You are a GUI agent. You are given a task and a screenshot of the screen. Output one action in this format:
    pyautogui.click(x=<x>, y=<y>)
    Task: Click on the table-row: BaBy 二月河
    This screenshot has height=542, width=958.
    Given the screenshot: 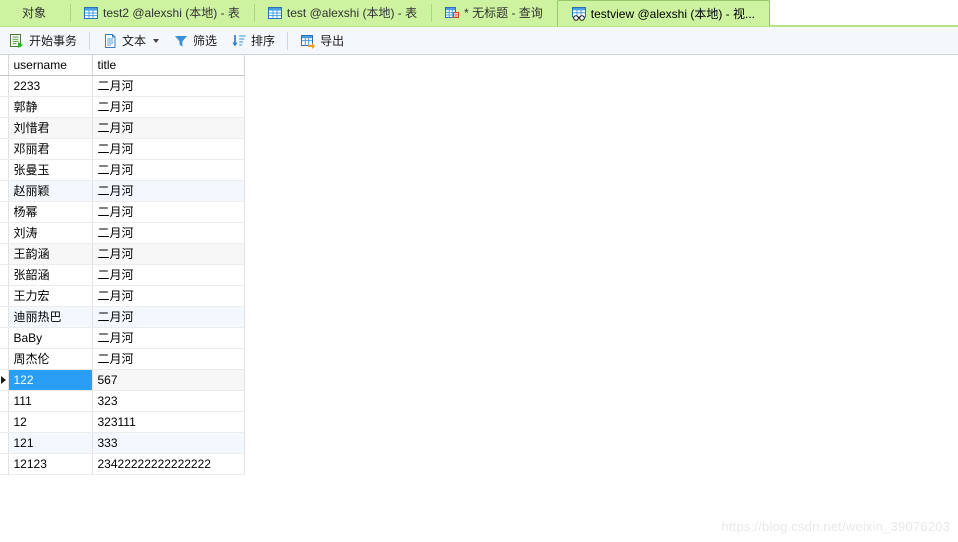 What is the action you would take?
    pyautogui.click(x=122, y=338)
    